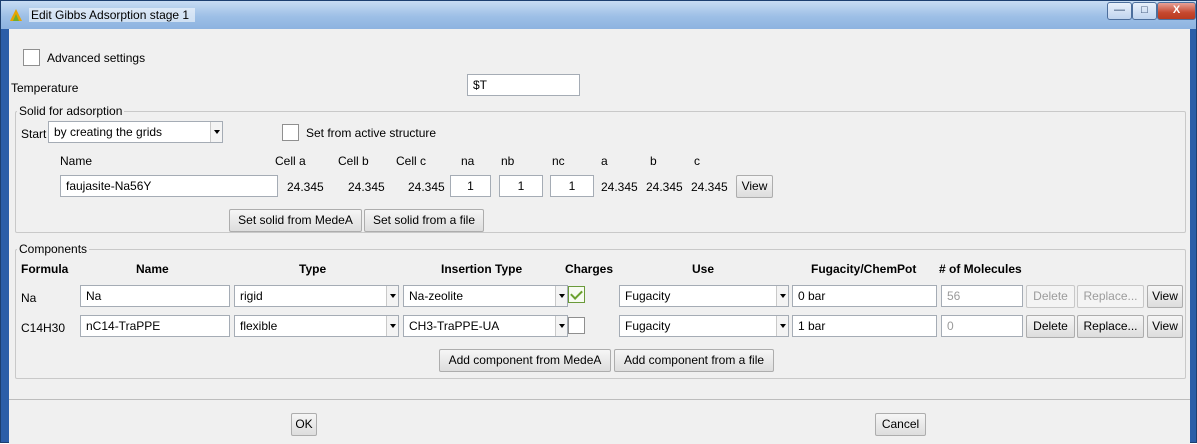 The height and width of the screenshot is (444, 1197). Describe the element at coordinates (648, 326) in the screenshot. I see `row2-use-value: Fugacity` at that location.